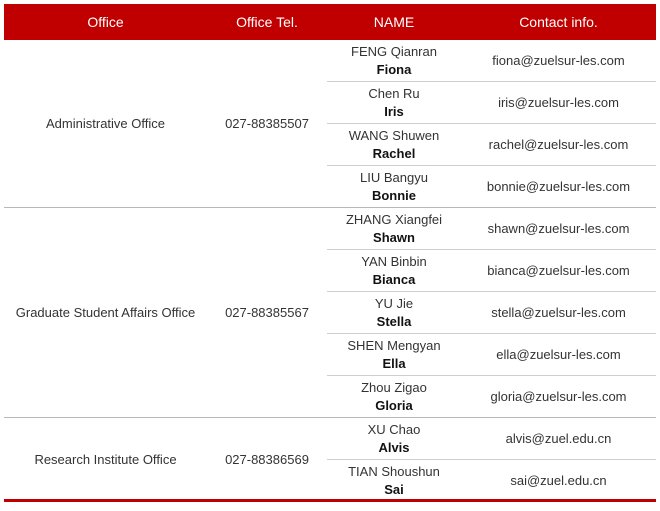 The width and height of the screenshot is (660, 511). Describe the element at coordinates (394, 354) in the screenshot. I see `person-name-cell: SHEN Mengyan Ella` at that location.